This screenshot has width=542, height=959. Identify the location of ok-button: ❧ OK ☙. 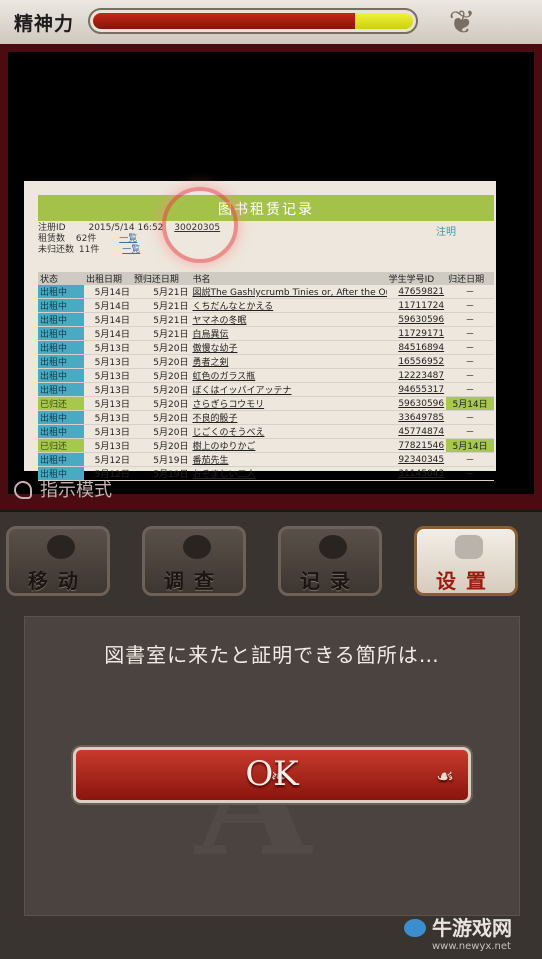
(272, 775).